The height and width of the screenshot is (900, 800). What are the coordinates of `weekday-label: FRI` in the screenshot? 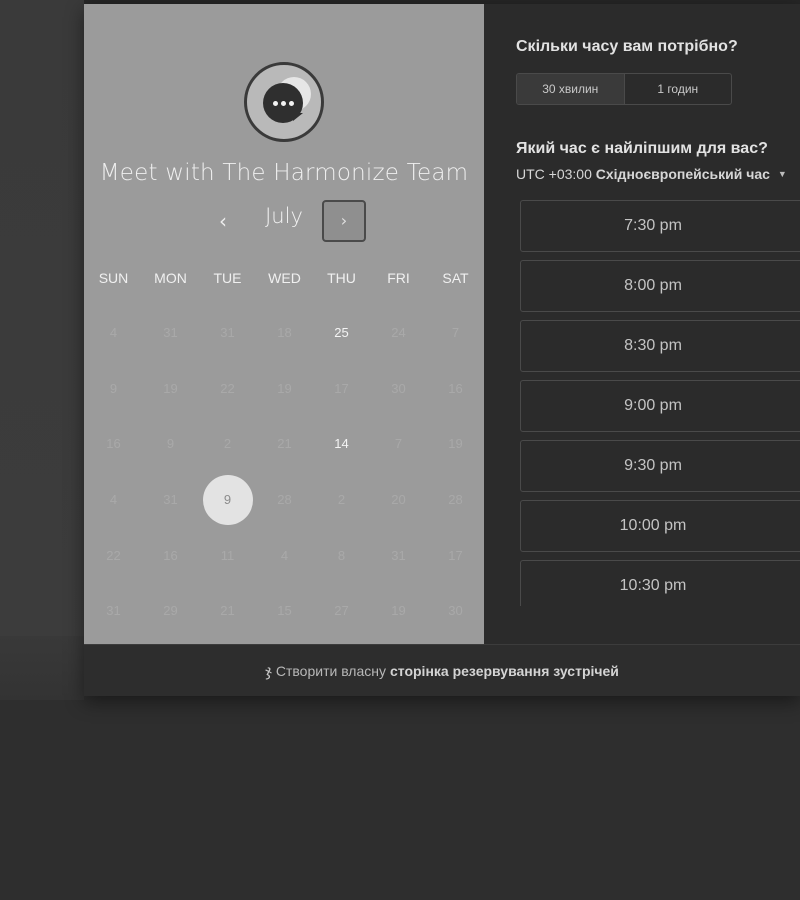 It's located at (398, 278).